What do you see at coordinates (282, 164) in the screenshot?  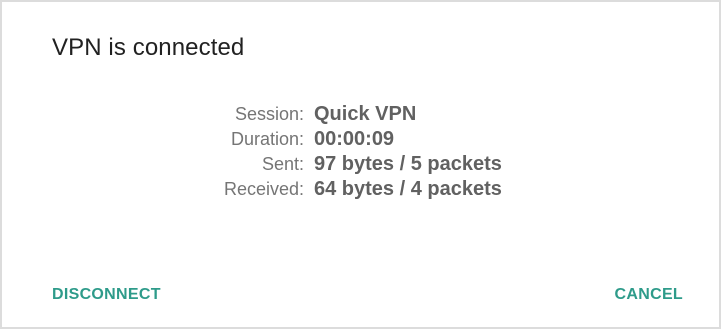 I see `sent-label: Sent:` at bounding box center [282, 164].